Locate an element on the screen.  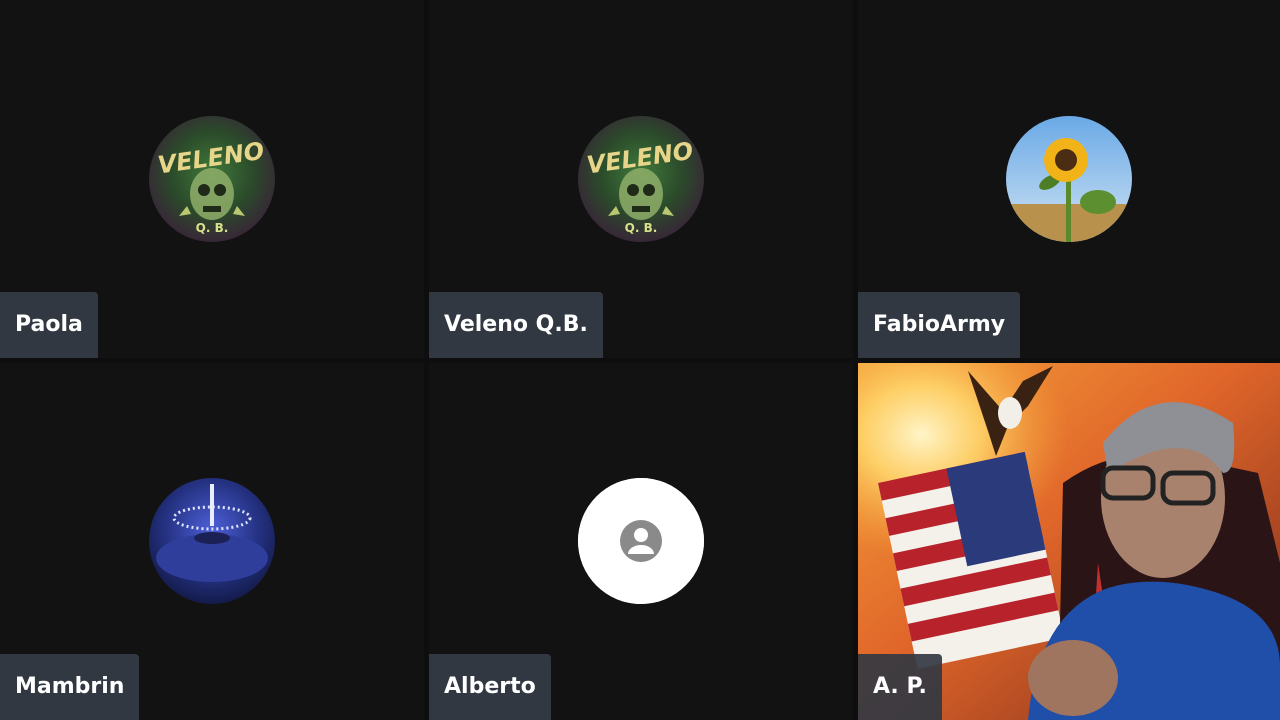
participant-name: Alberto is located at coordinates (490, 687).